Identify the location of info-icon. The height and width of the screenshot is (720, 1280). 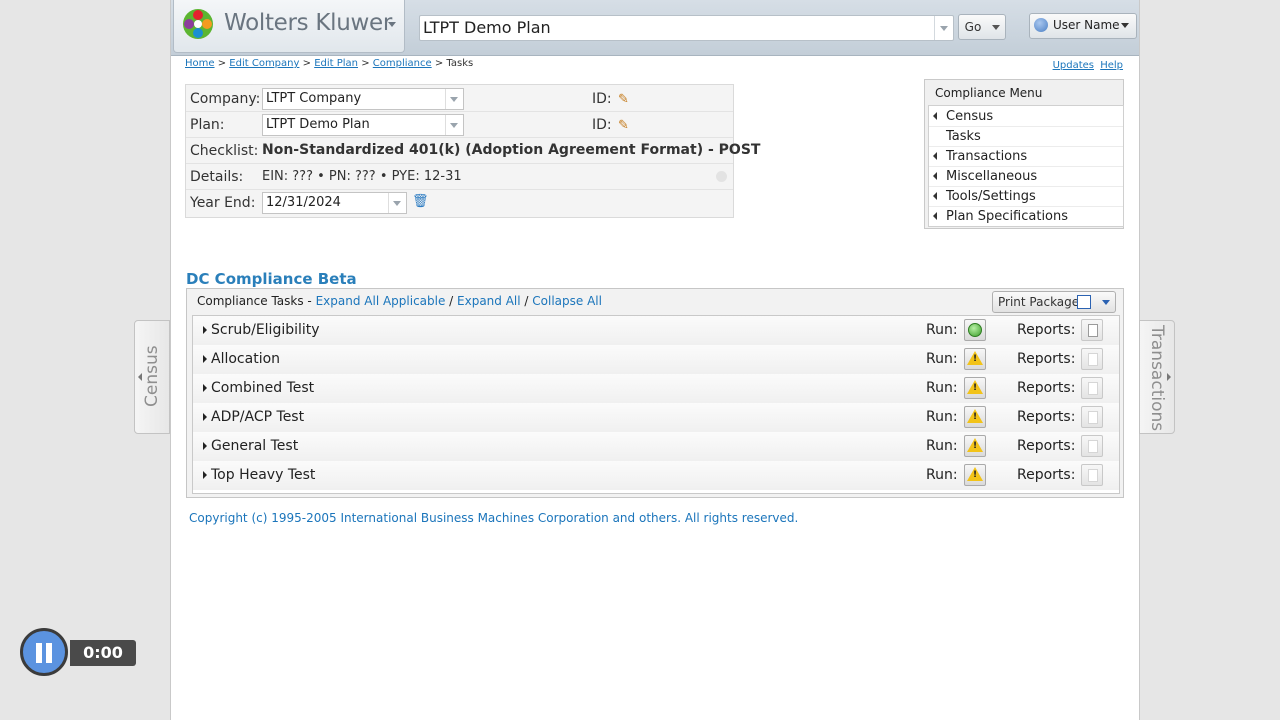
(721, 176).